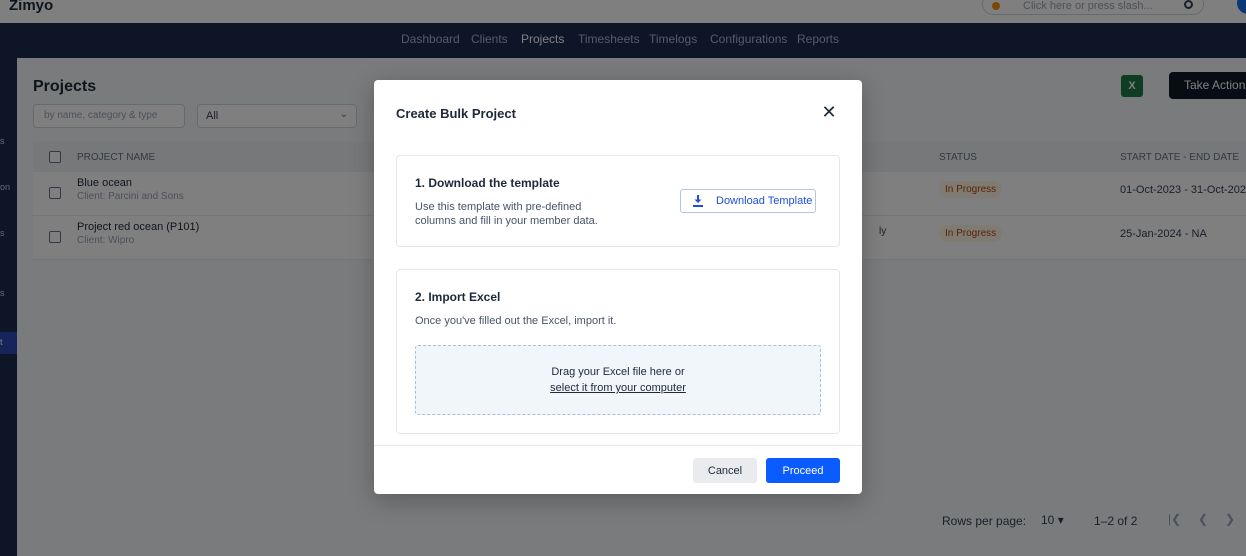  Describe the element at coordinates (618, 372) in the screenshot. I see `dropzone-text: Drag your Excel file here or` at that location.